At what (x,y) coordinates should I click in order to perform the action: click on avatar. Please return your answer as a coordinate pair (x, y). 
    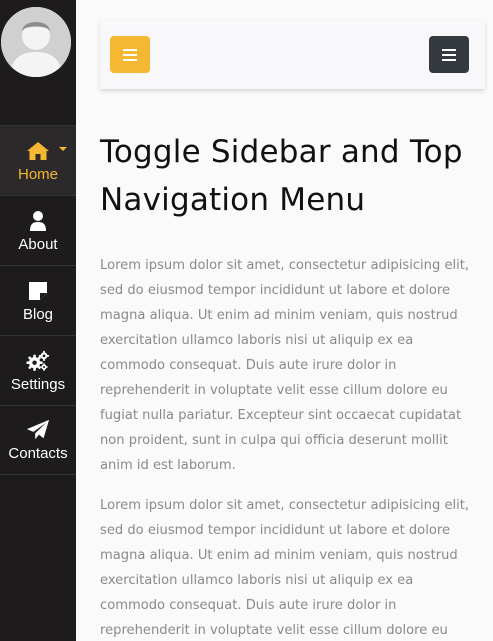
    Looking at the image, I should click on (36, 42).